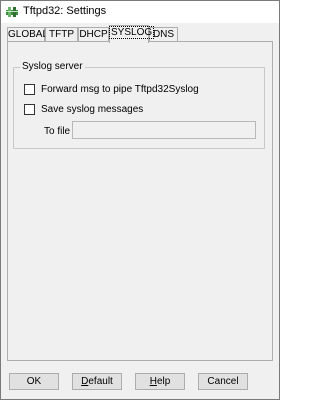 This screenshot has width=320, height=400. Describe the element at coordinates (164, 130) in the screenshot. I see `to-file-input` at that location.